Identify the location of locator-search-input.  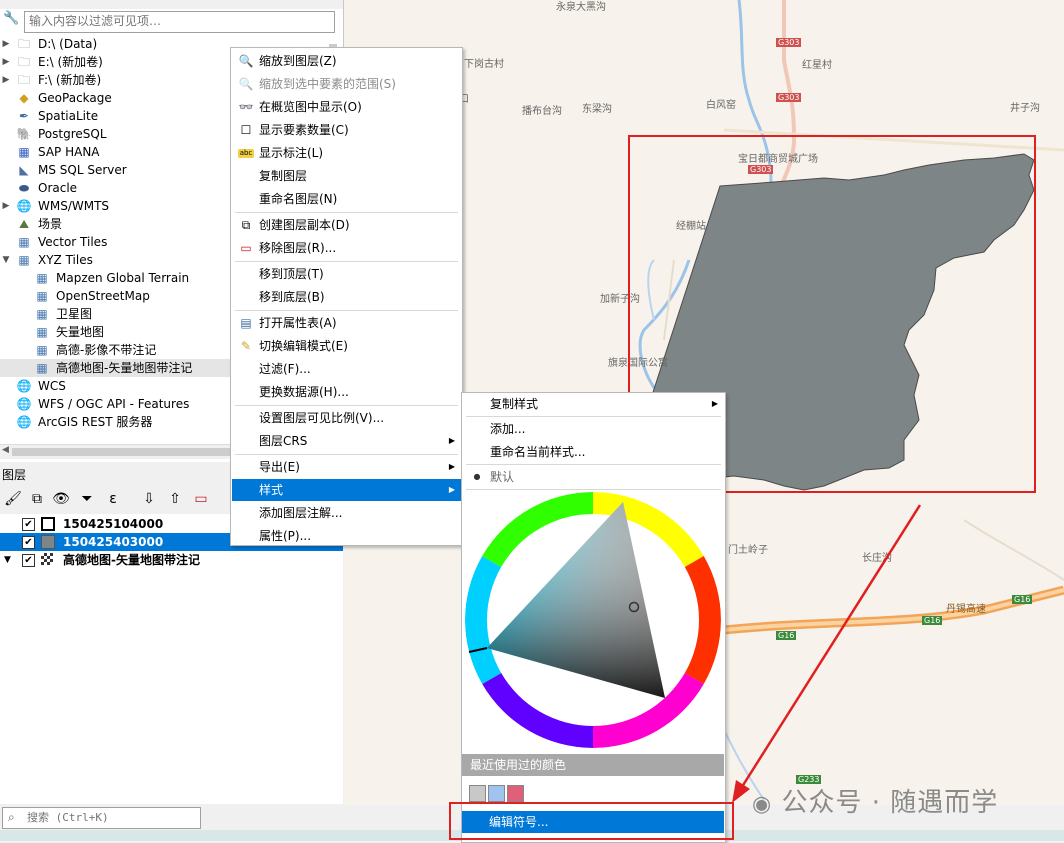
(100, 817).